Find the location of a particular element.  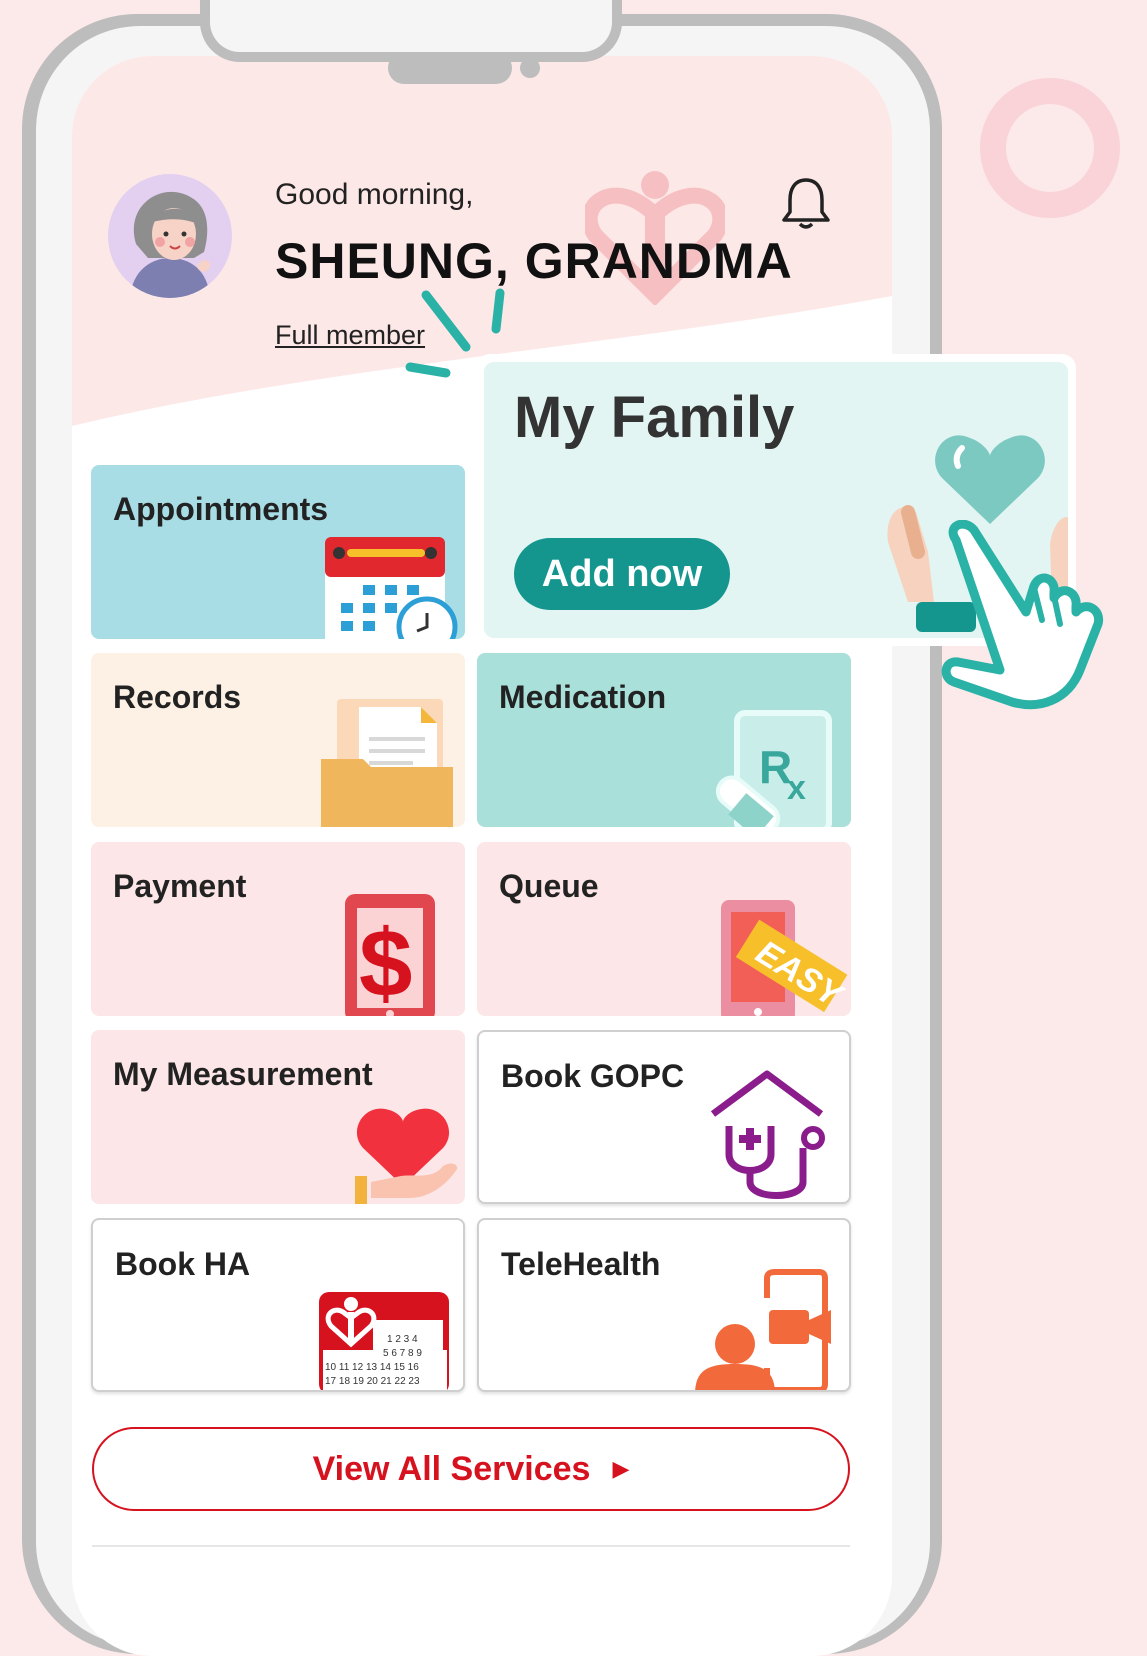

calendar-numbers-row-1: 1 2 3 4 is located at coordinates (402, 1339).